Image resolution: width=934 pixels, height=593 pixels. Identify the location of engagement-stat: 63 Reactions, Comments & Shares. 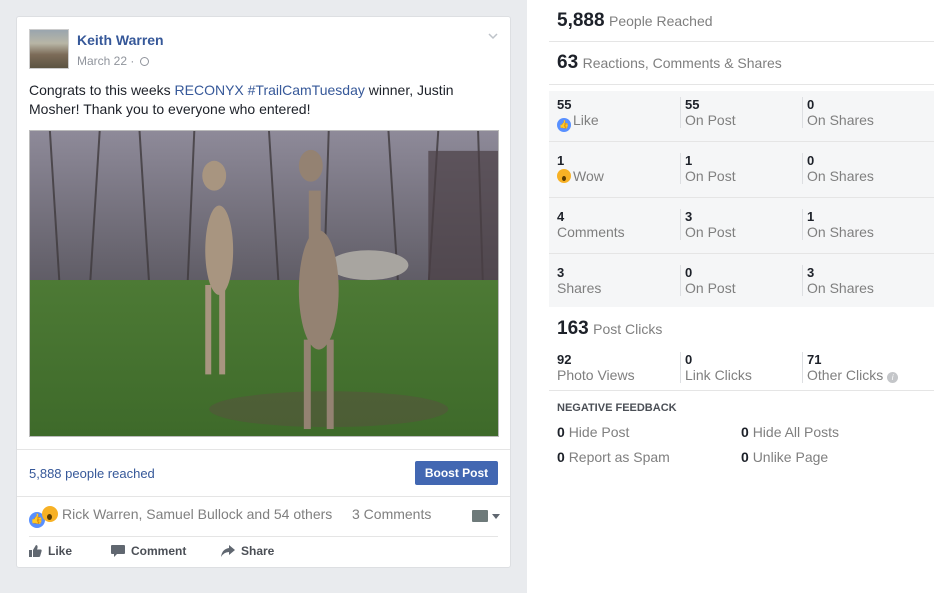
(745, 63).